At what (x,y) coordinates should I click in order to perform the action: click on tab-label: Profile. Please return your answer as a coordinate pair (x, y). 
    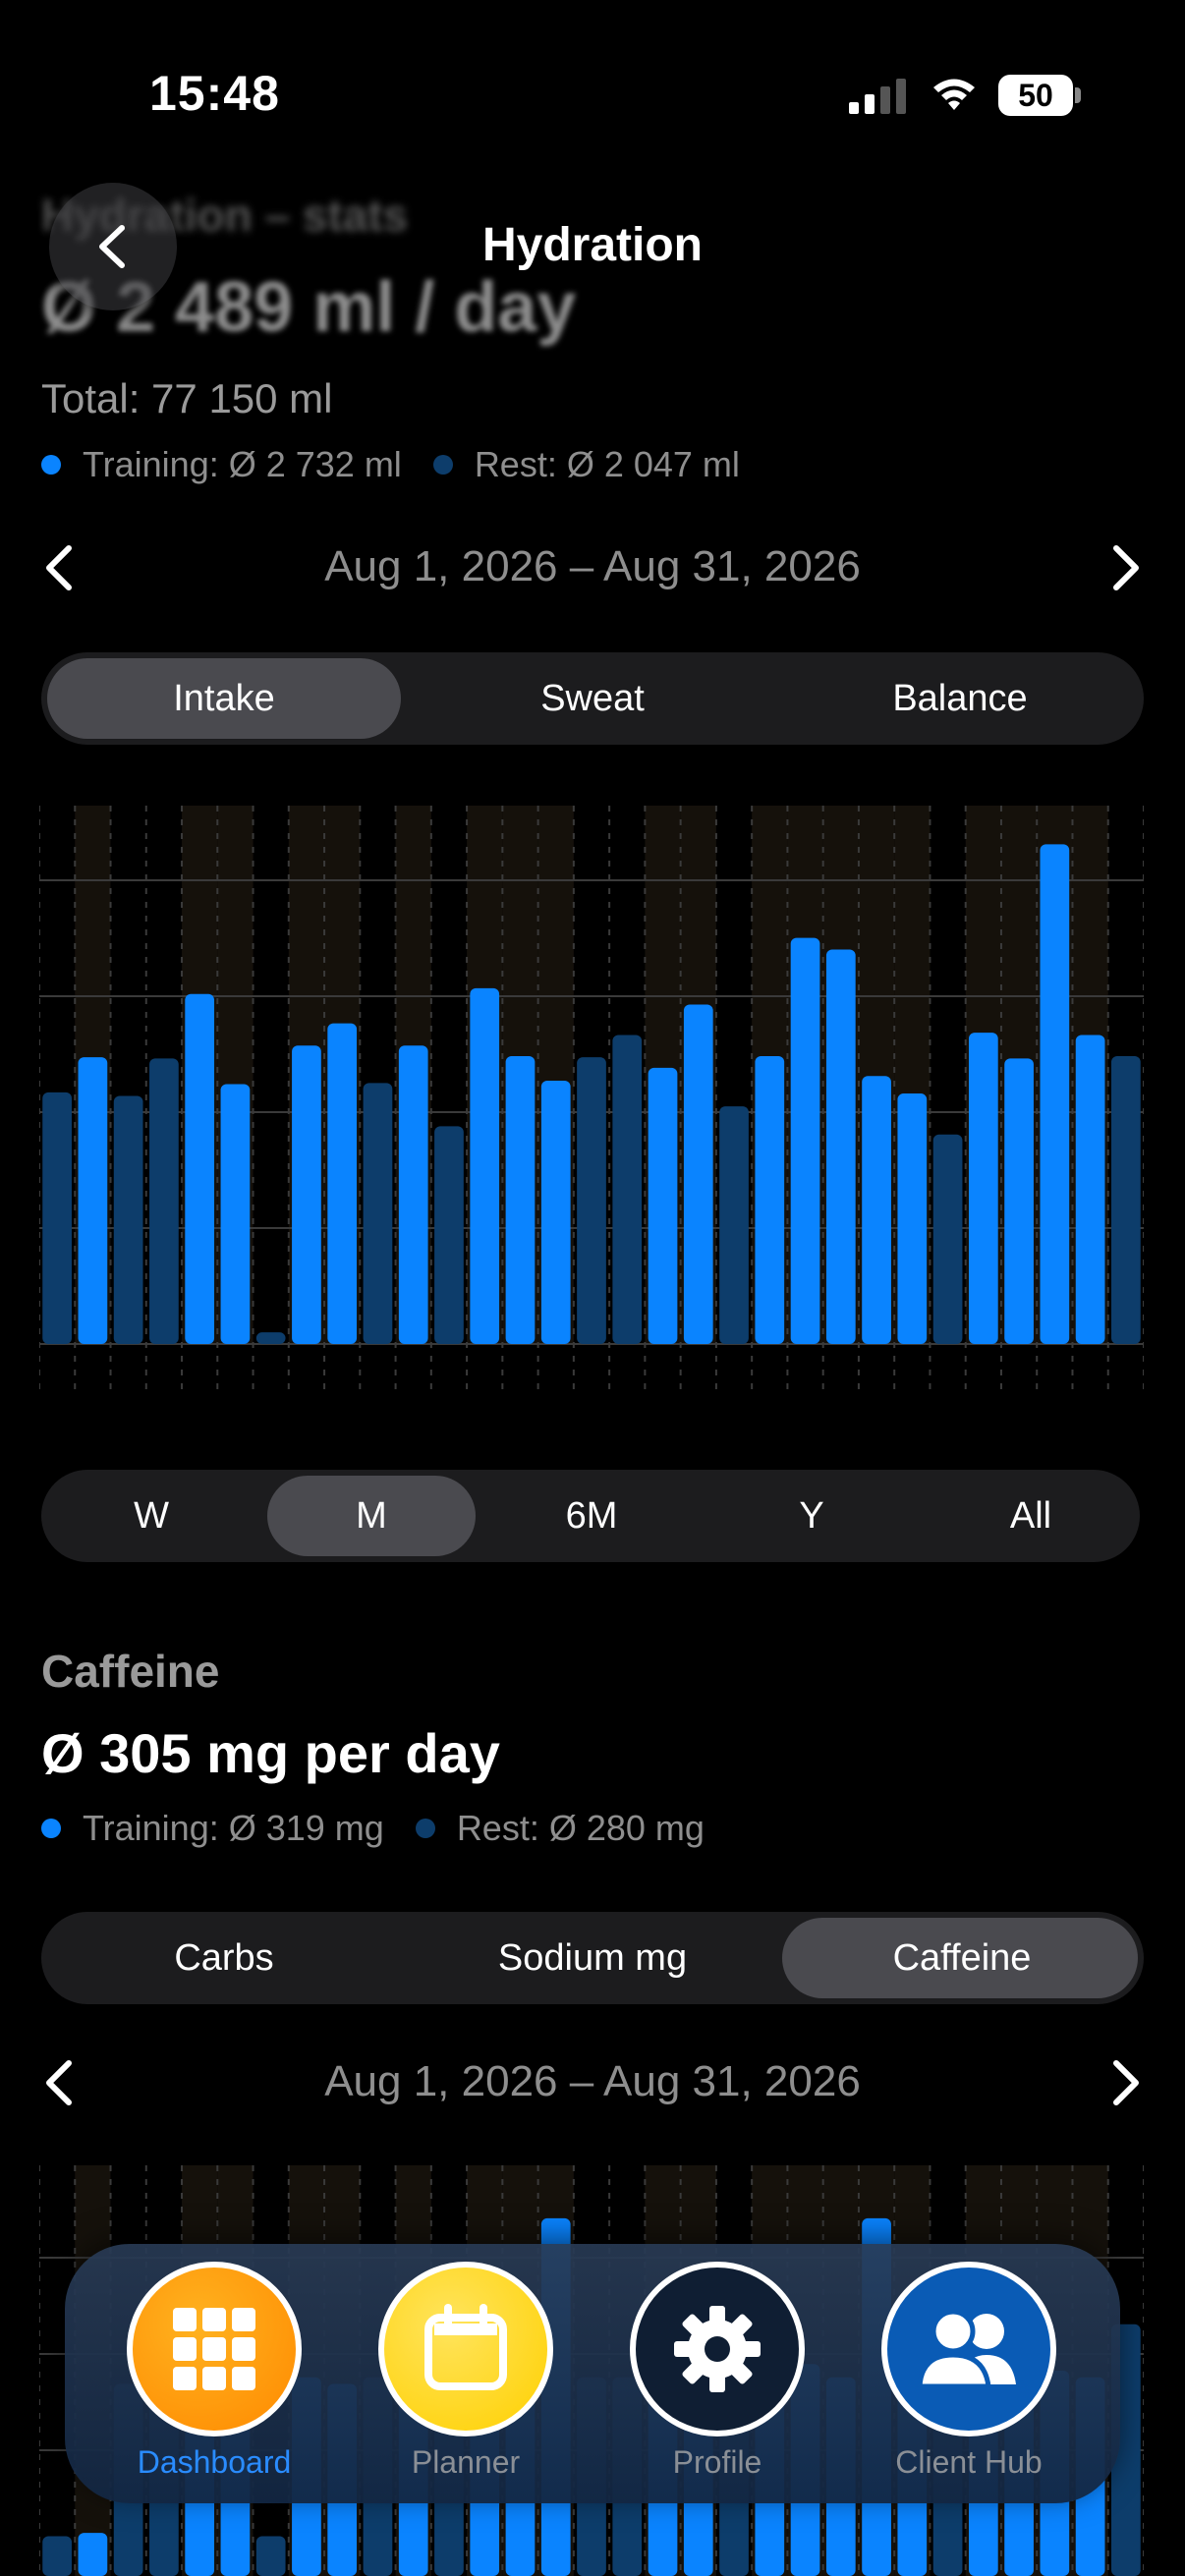
    Looking at the image, I should click on (717, 2462).